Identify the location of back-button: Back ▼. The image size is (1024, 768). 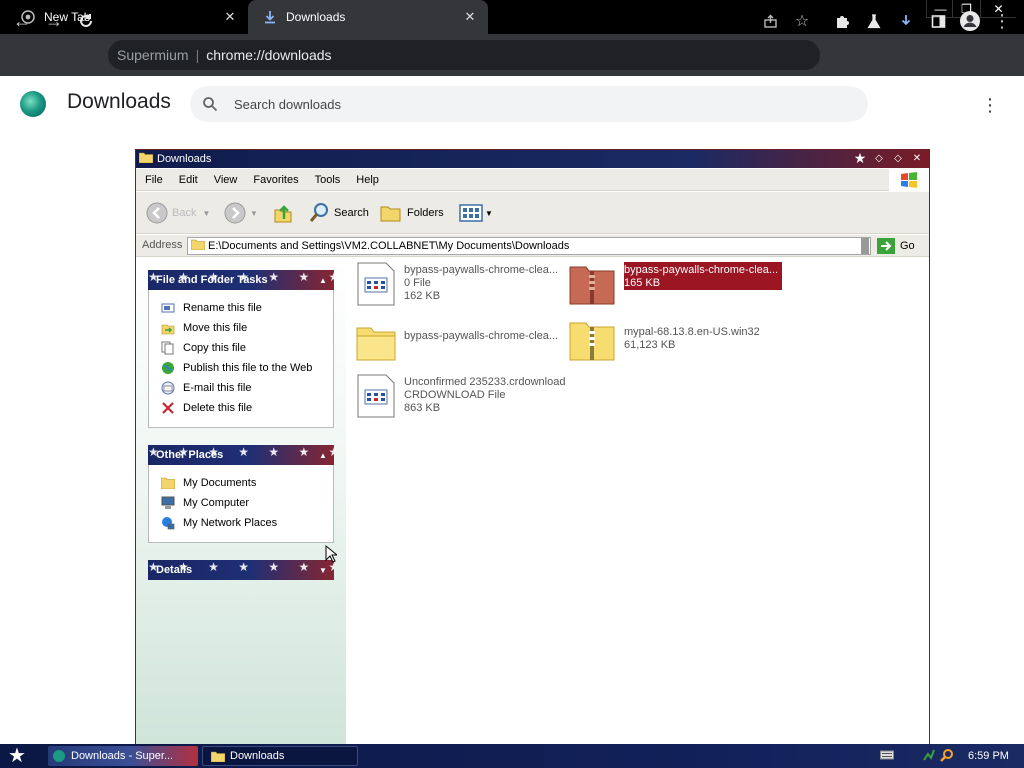
(178, 213).